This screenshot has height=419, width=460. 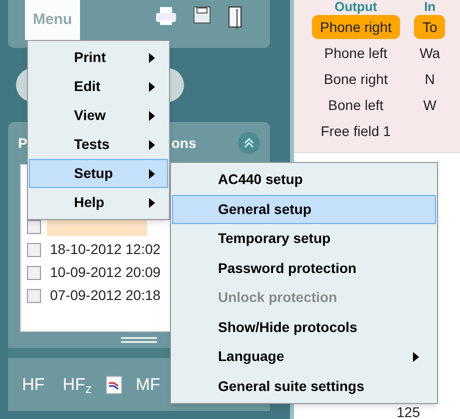 I want to click on menu-item: View, so click(x=98, y=115).